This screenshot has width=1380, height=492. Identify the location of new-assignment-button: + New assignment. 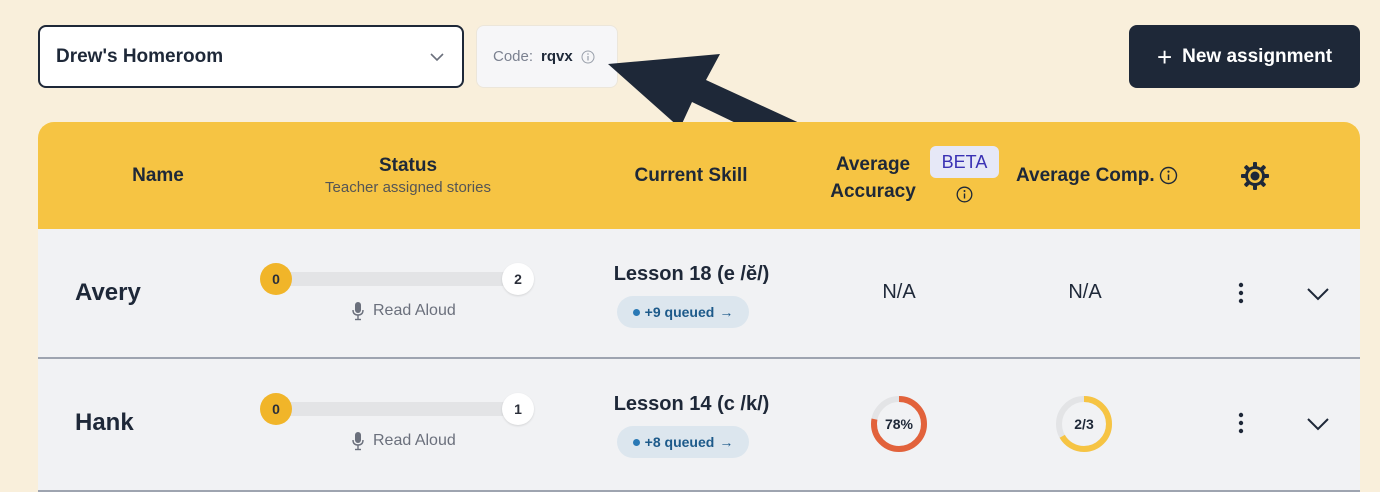
(1244, 56).